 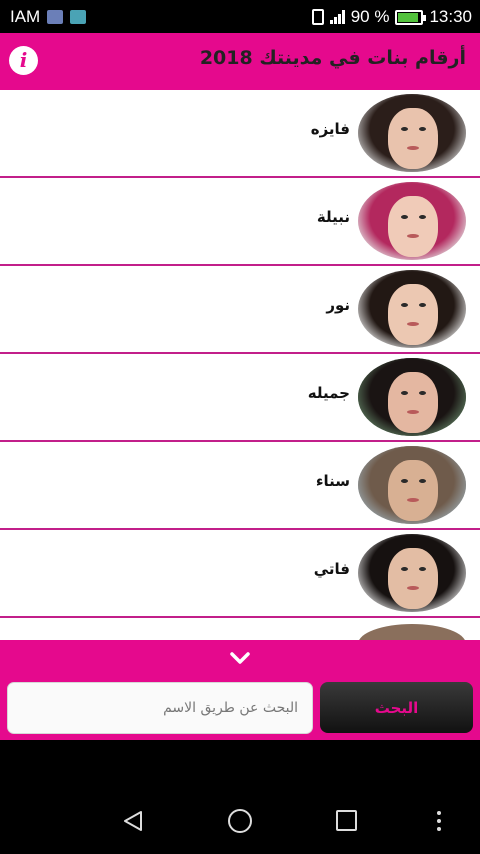 What do you see at coordinates (55, 17) in the screenshot?
I see `notification-icon` at bounding box center [55, 17].